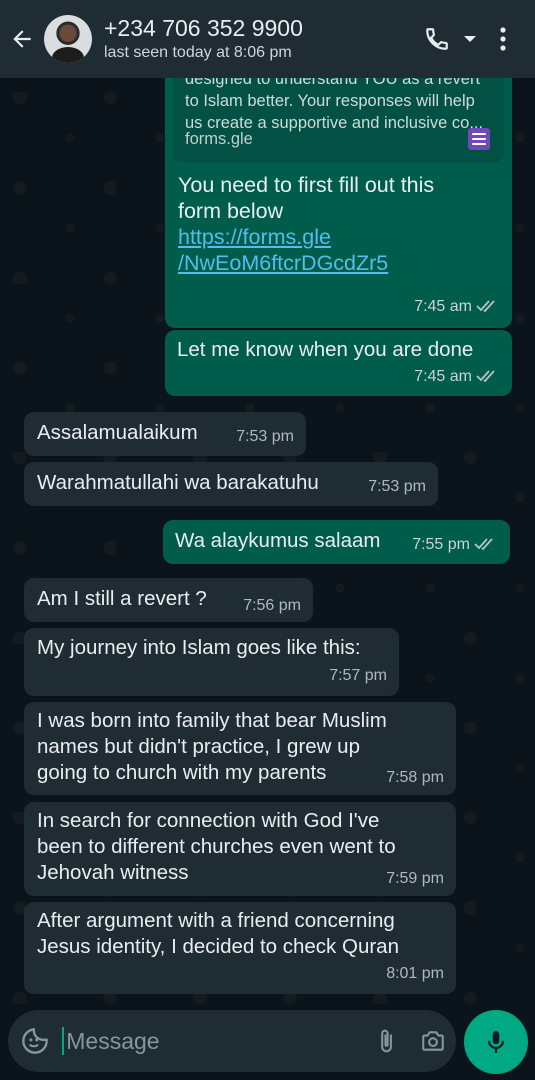 This screenshot has height=1080, width=535. Describe the element at coordinates (68, 39) in the screenshot. I see `avatar` at that location.